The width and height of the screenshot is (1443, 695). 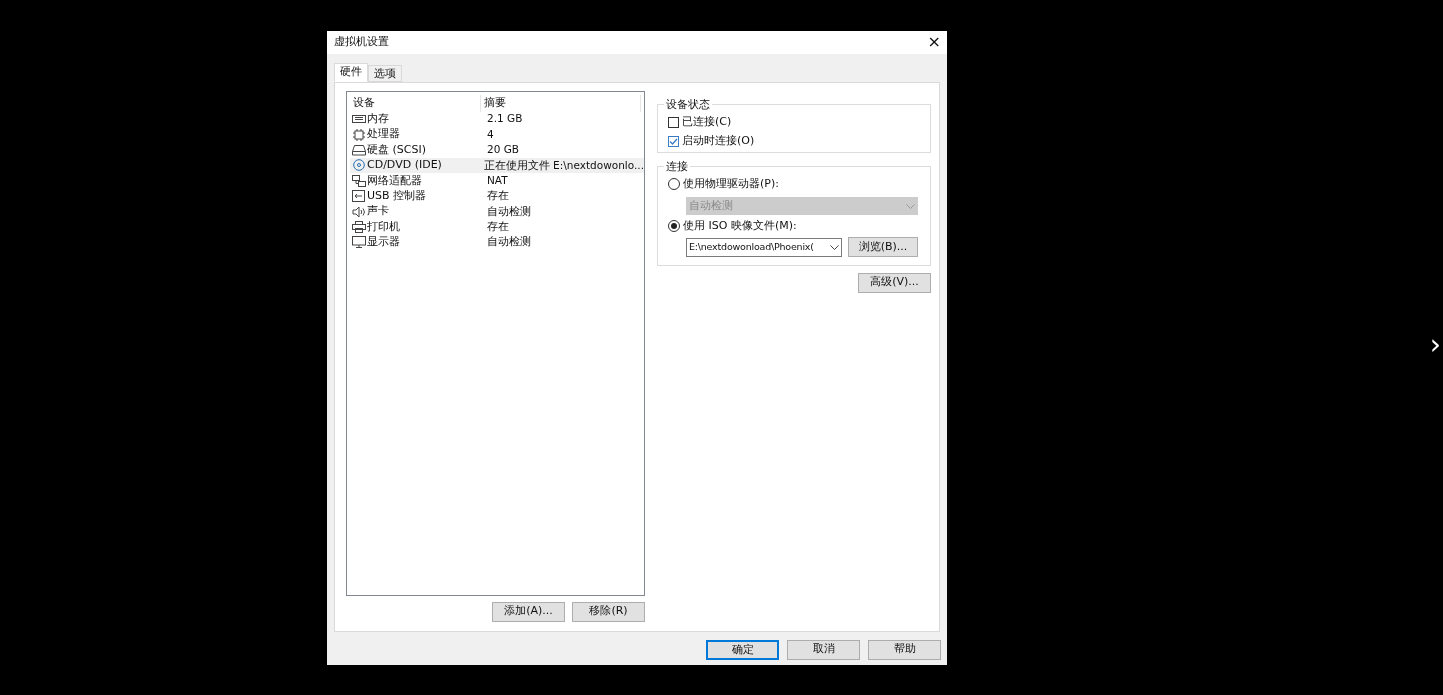 What do you see at coordinates (404, 165) in the screenshot?
I see `device-name: CD/DVD (IDE)` at bounding box center [404, 165].